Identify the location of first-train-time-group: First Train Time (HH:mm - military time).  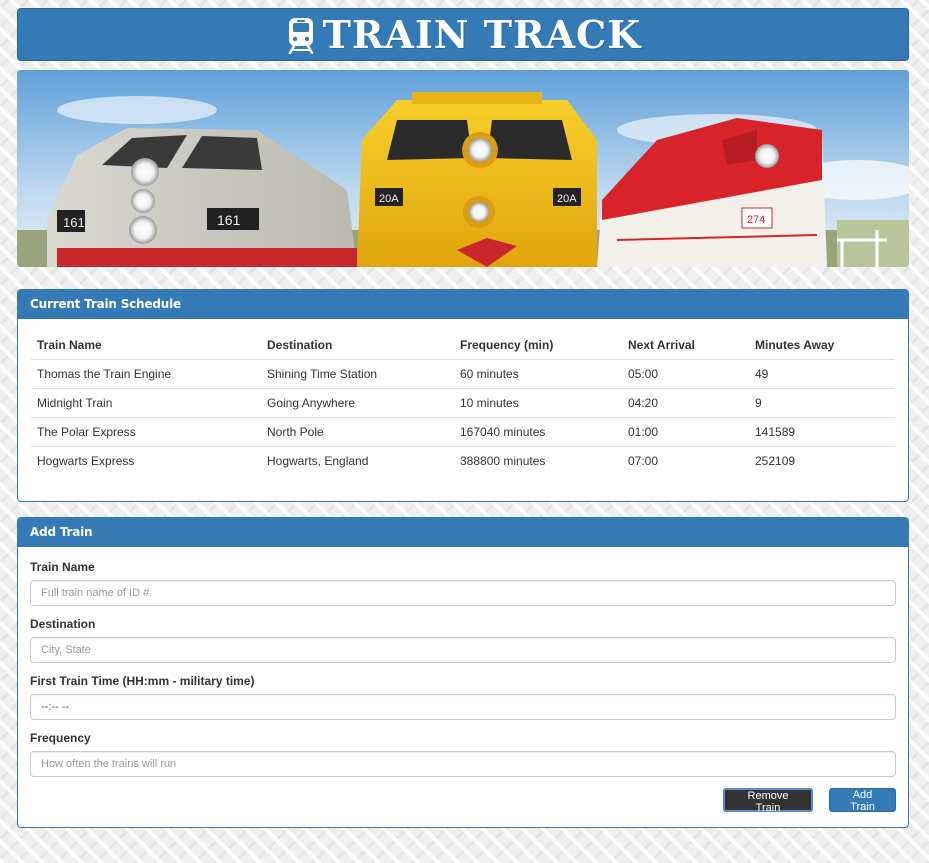
(463, 697).